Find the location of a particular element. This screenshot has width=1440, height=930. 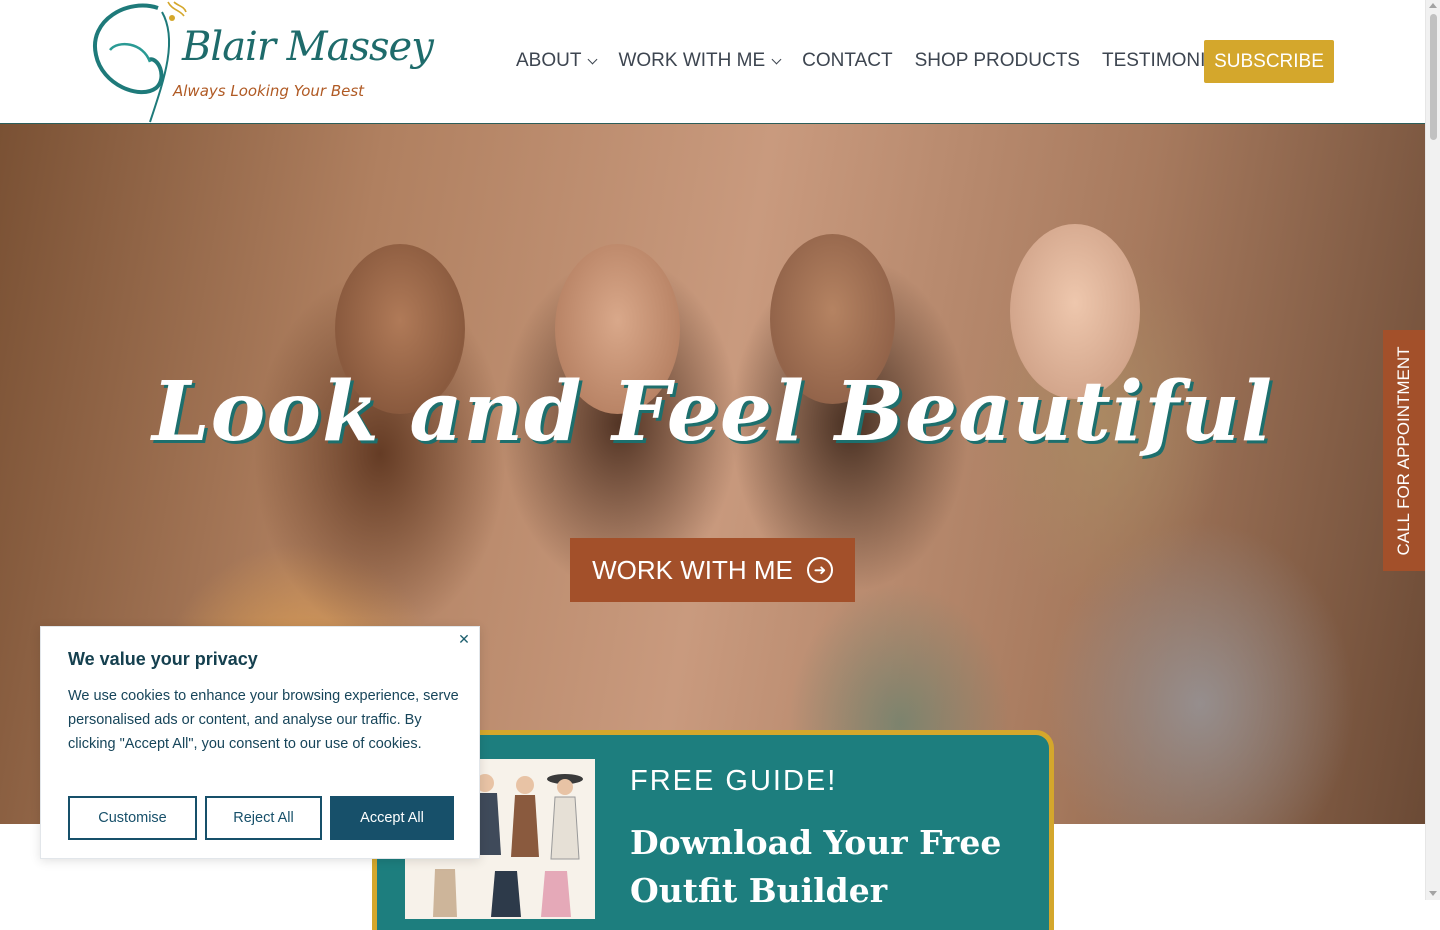

nav-work-with-me: WORK WITH ME is located at coordinates (699, 61).